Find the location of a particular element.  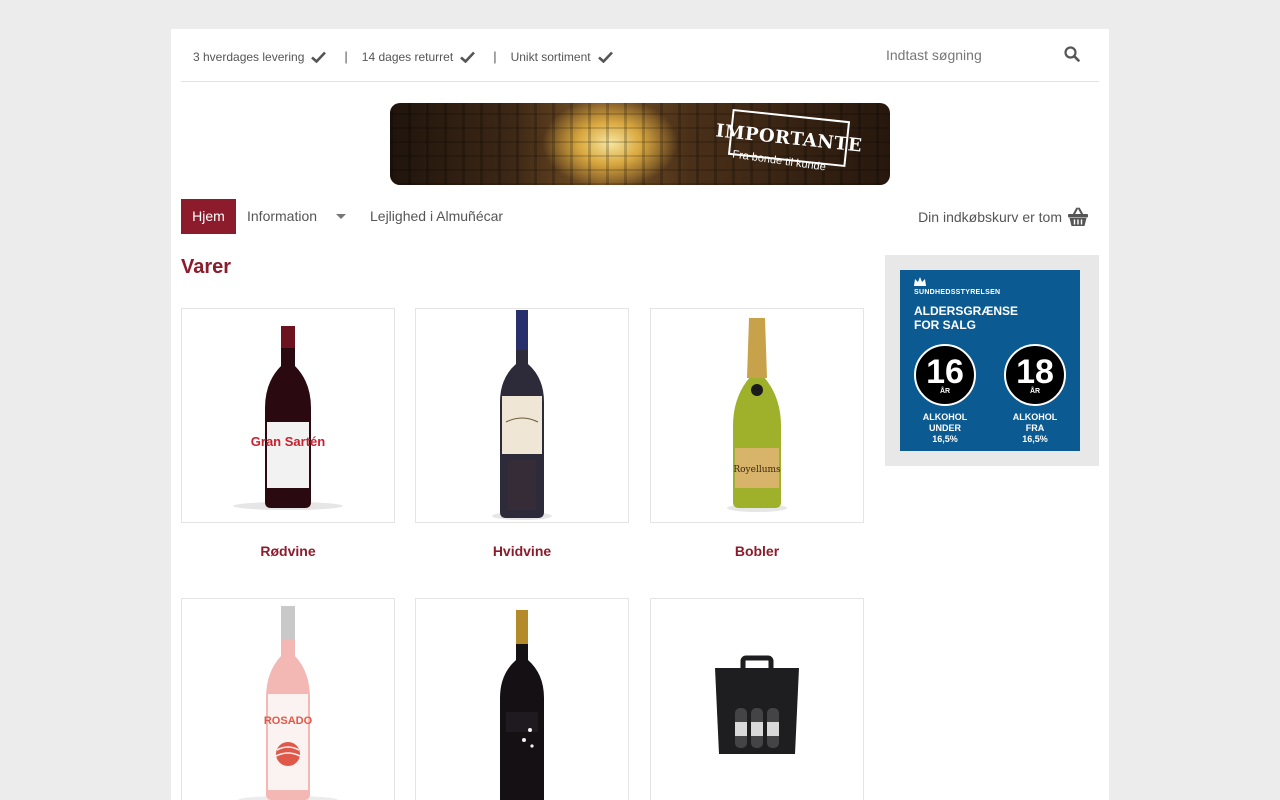

cart-link: Din indkøbskurv er tom is located at coordinates (1003, 216).